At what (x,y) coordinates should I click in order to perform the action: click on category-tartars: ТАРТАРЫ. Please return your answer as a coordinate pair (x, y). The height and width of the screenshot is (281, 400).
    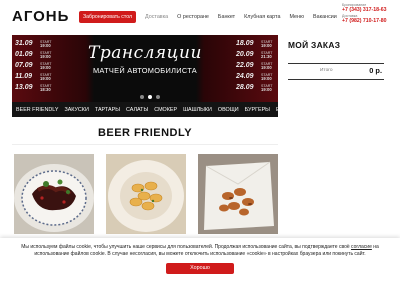
    Looking at the image, I should click on (107, 110).